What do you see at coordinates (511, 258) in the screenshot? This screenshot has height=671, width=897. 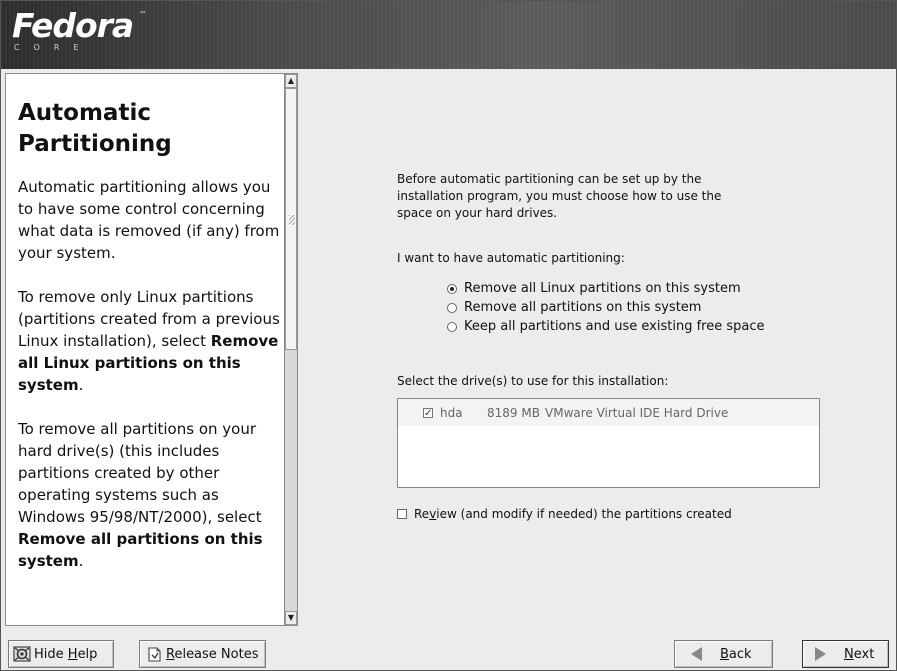 I see `automatic-partitioning-label: I want to have automatic partitioning:` at bounding box center [511, 258].